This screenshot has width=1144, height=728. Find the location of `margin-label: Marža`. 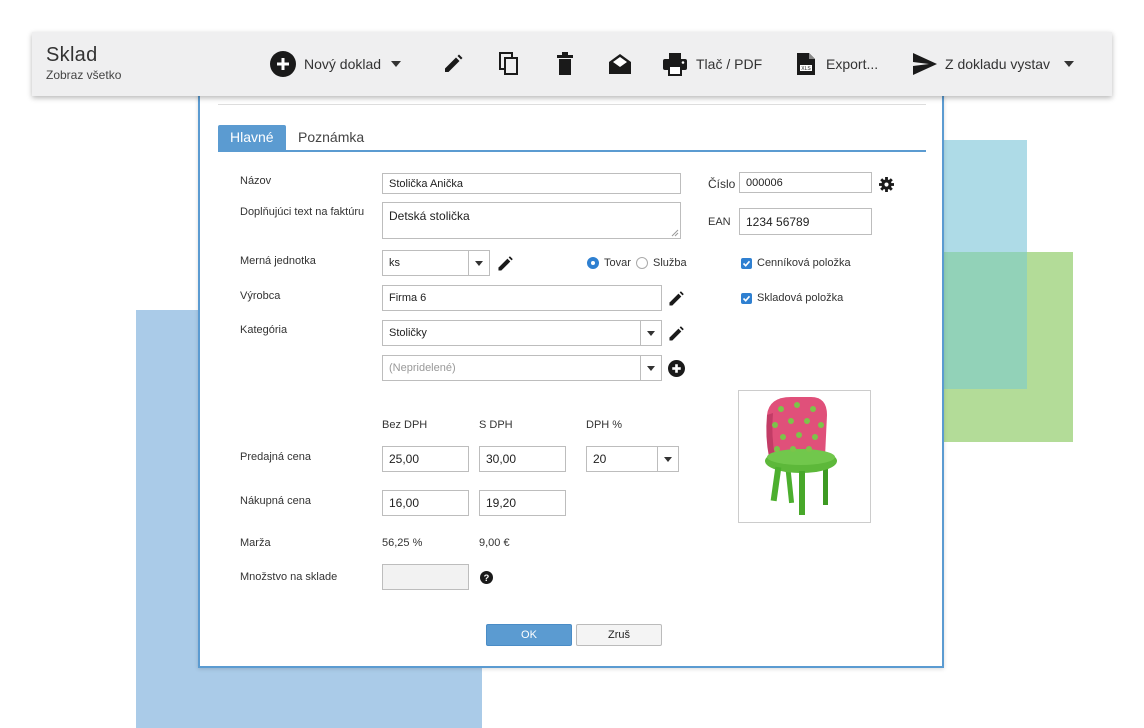

margin-label: Marža is located at coordinates (255, 543).